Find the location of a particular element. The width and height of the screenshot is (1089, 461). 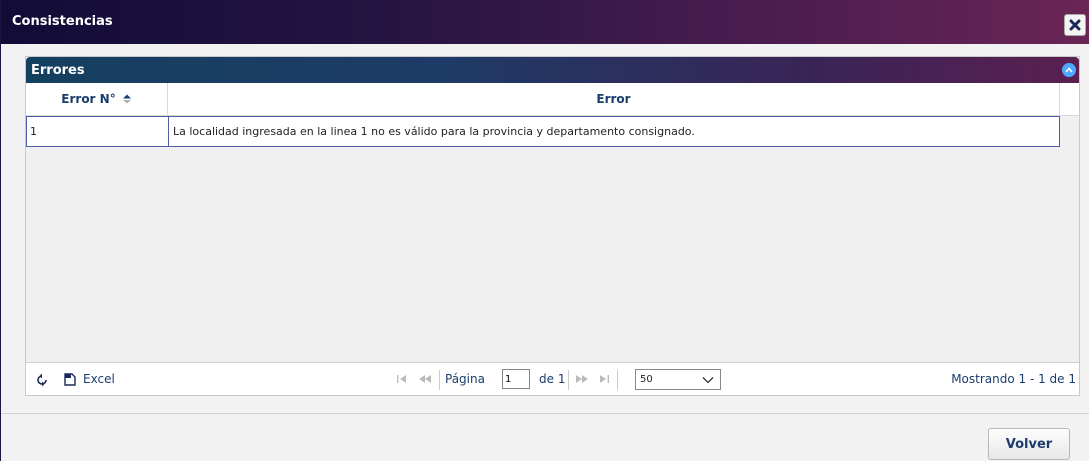

close-button is located at coordinates (1075, 25).